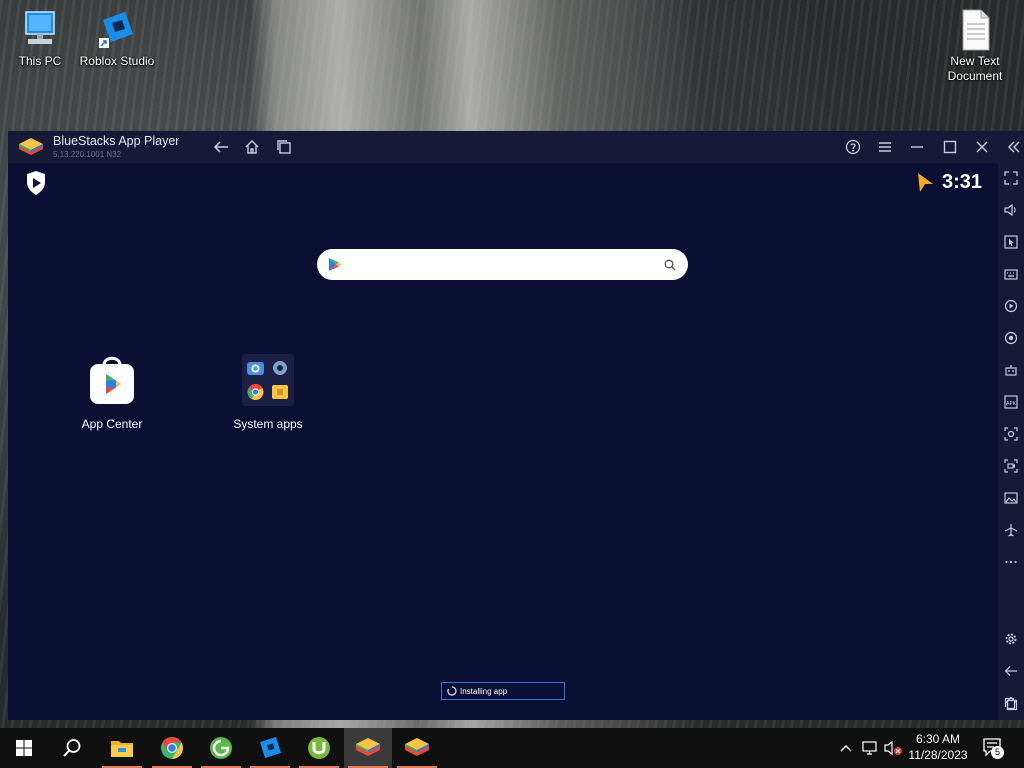  I want to click on desktop-icon-label: Roblox Studio, so click(117, 61).